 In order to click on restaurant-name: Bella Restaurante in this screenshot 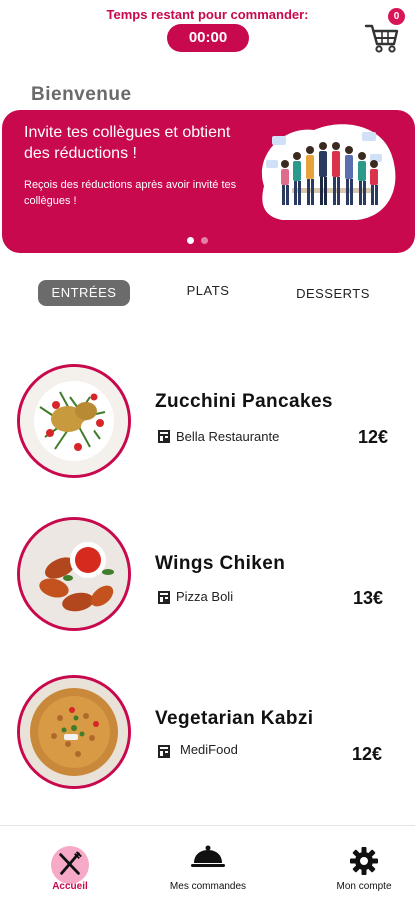, I will do `click(228, 436)`.